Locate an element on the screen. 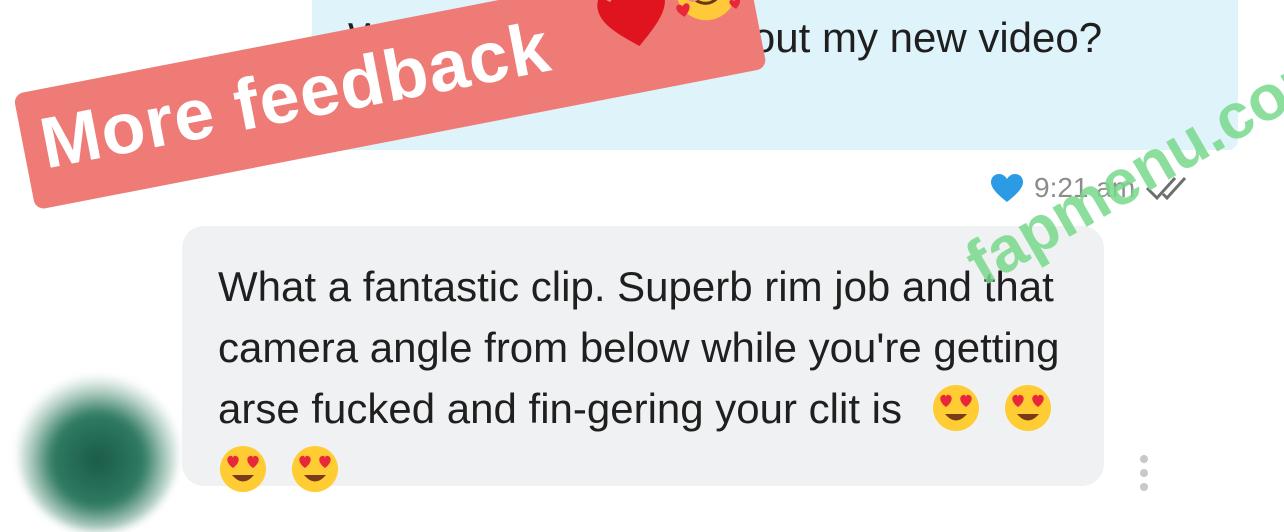  message-options-icon is located at coordinates (1144, 476).